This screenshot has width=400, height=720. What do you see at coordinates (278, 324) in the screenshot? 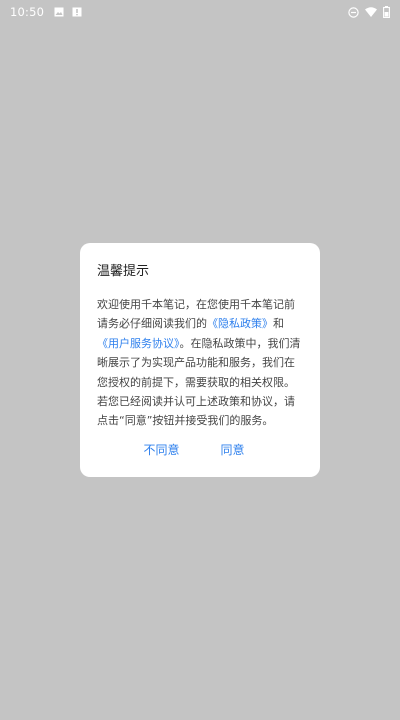
I see `body-text-2: 和` at bounding box center [278, 324].